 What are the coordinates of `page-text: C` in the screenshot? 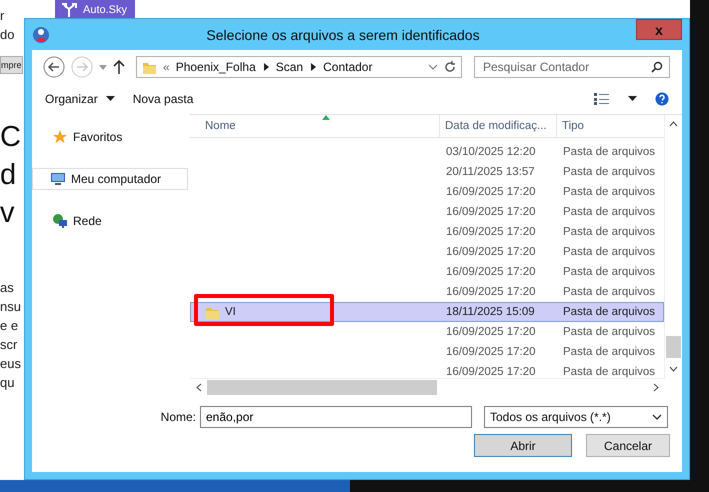 It's located at (10, 137).